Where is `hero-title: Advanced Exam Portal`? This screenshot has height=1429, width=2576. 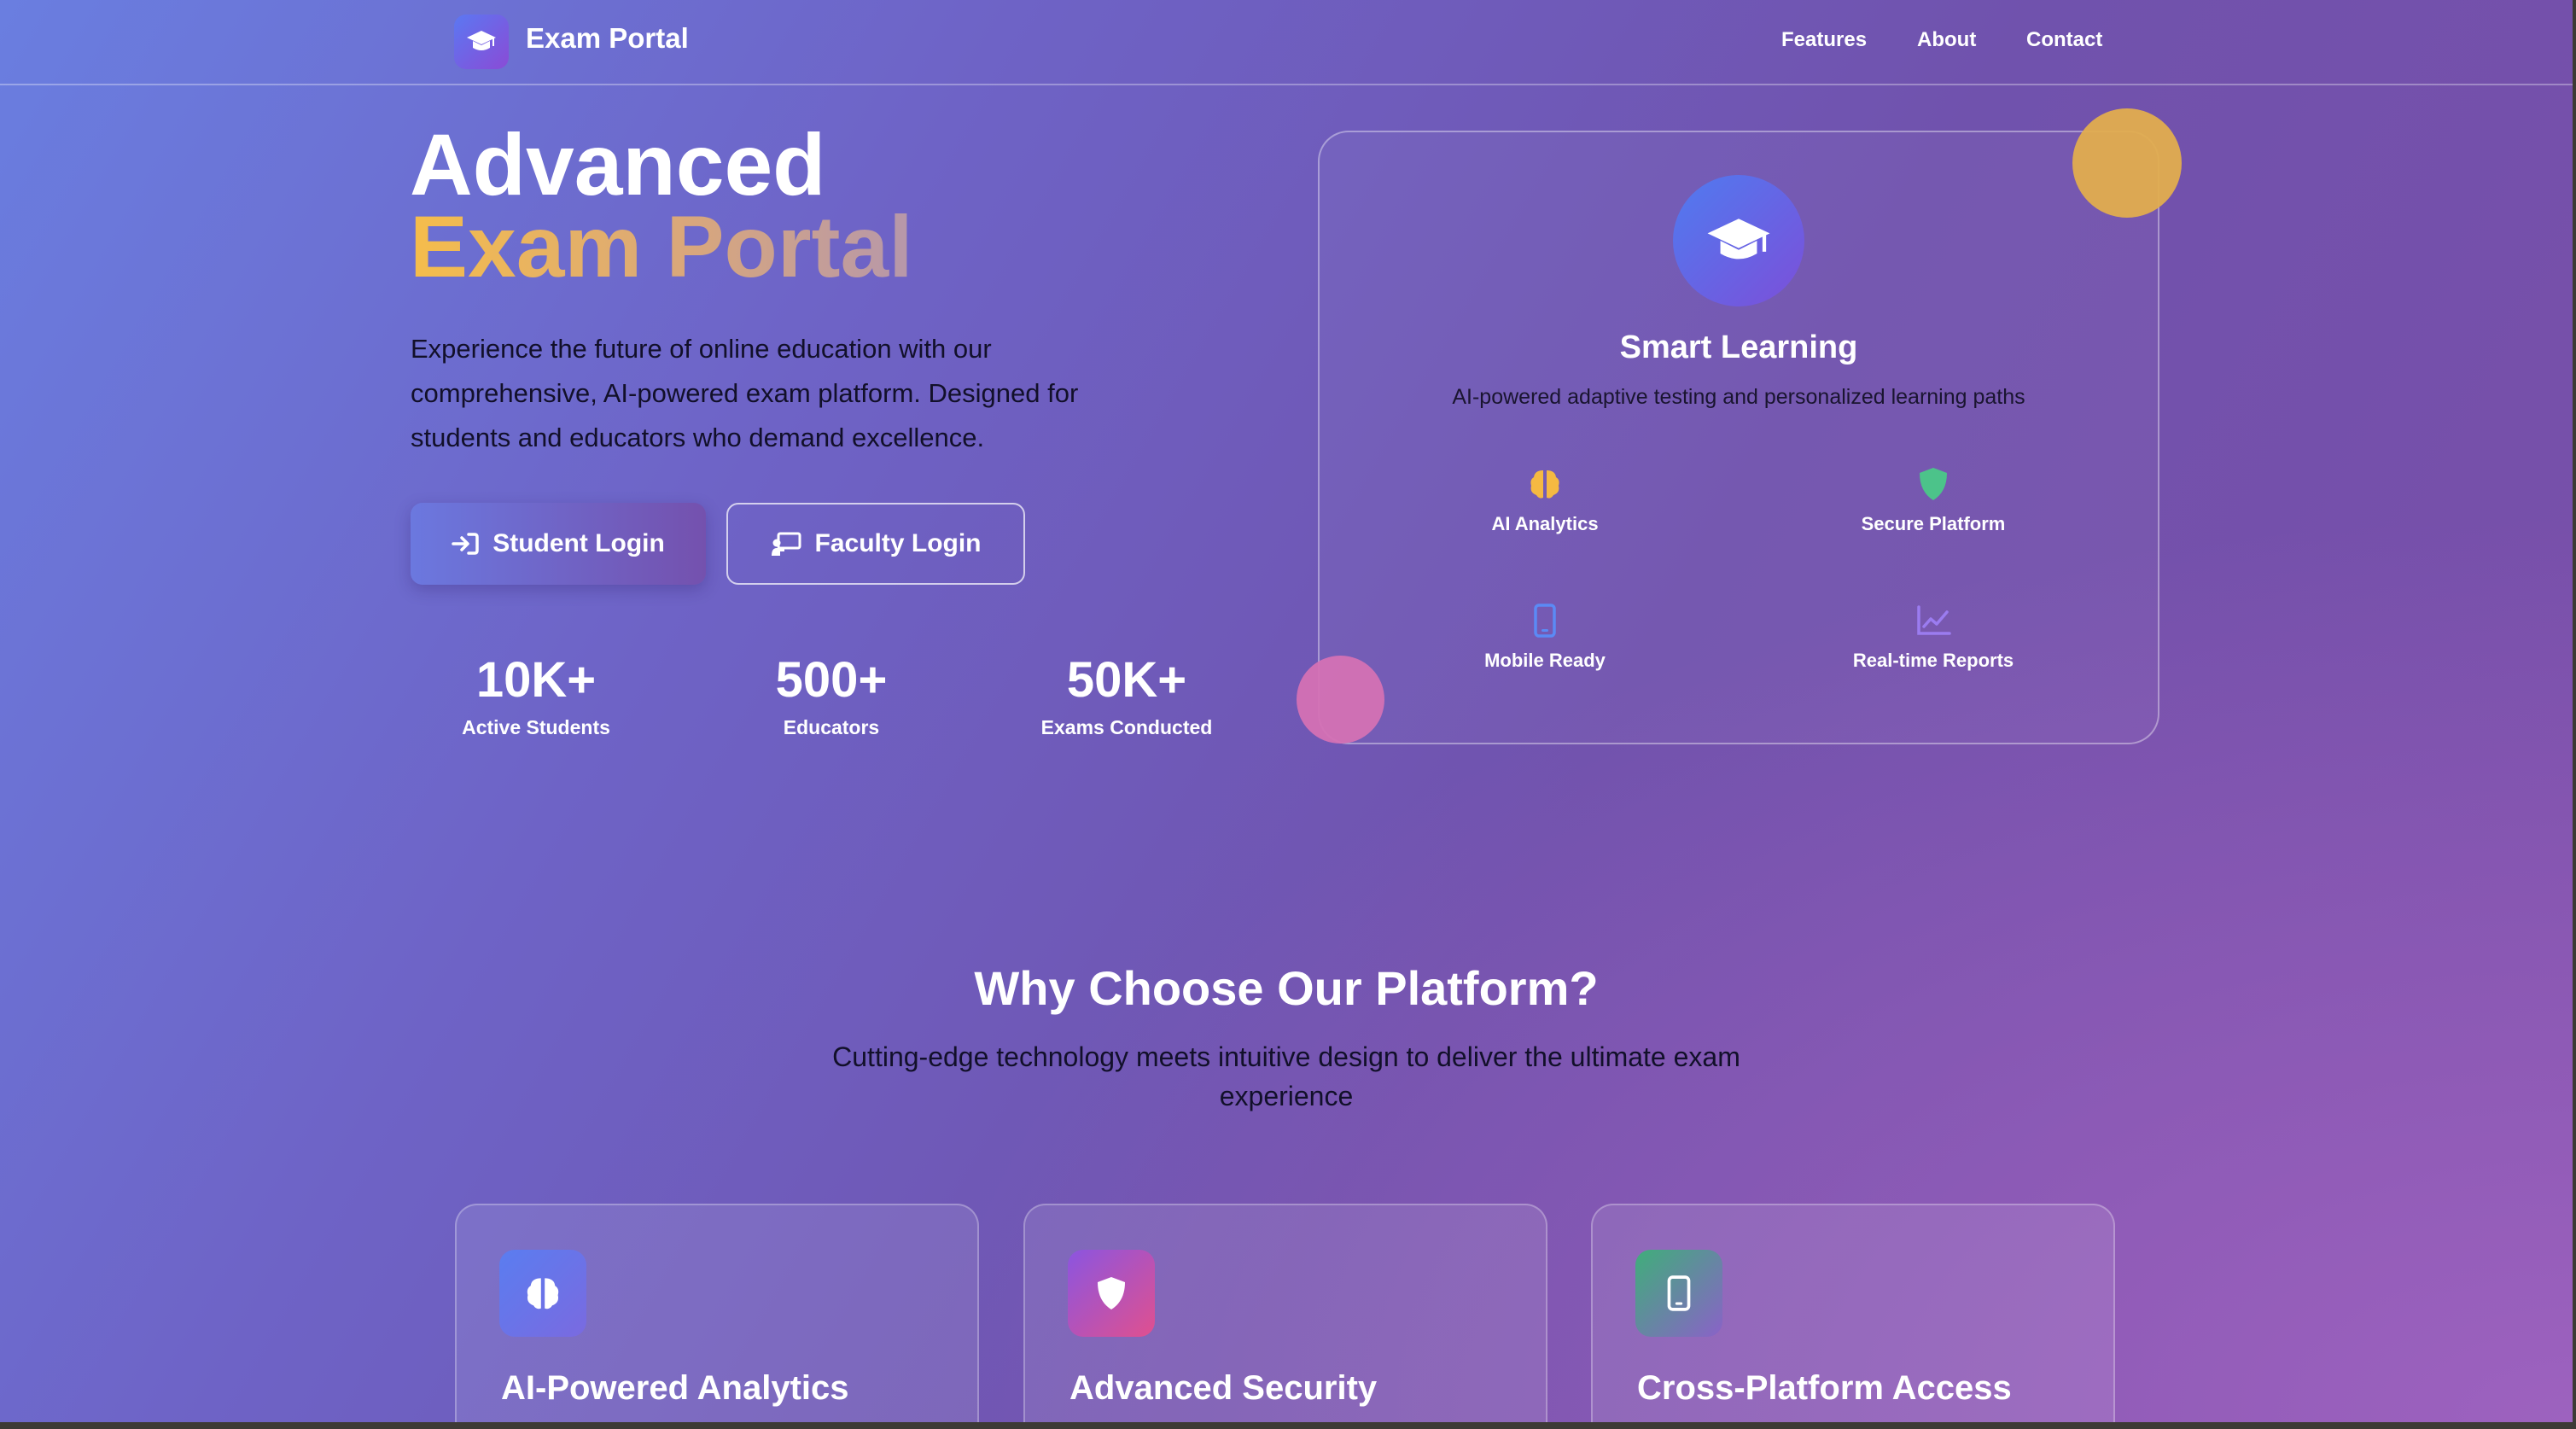 hero-title: Advanced Exam Portal is located at coordinates (661, 208).